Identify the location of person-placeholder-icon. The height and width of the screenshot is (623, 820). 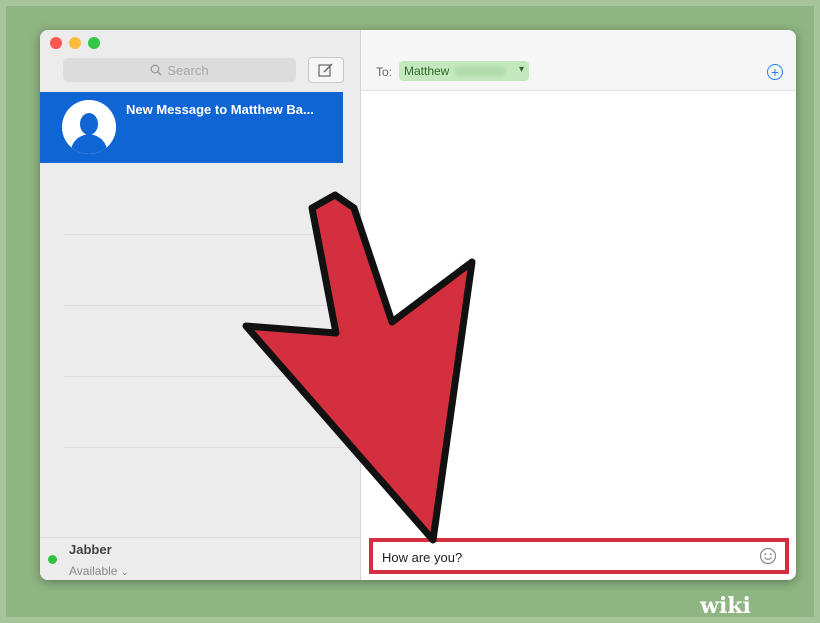
(89, 127).